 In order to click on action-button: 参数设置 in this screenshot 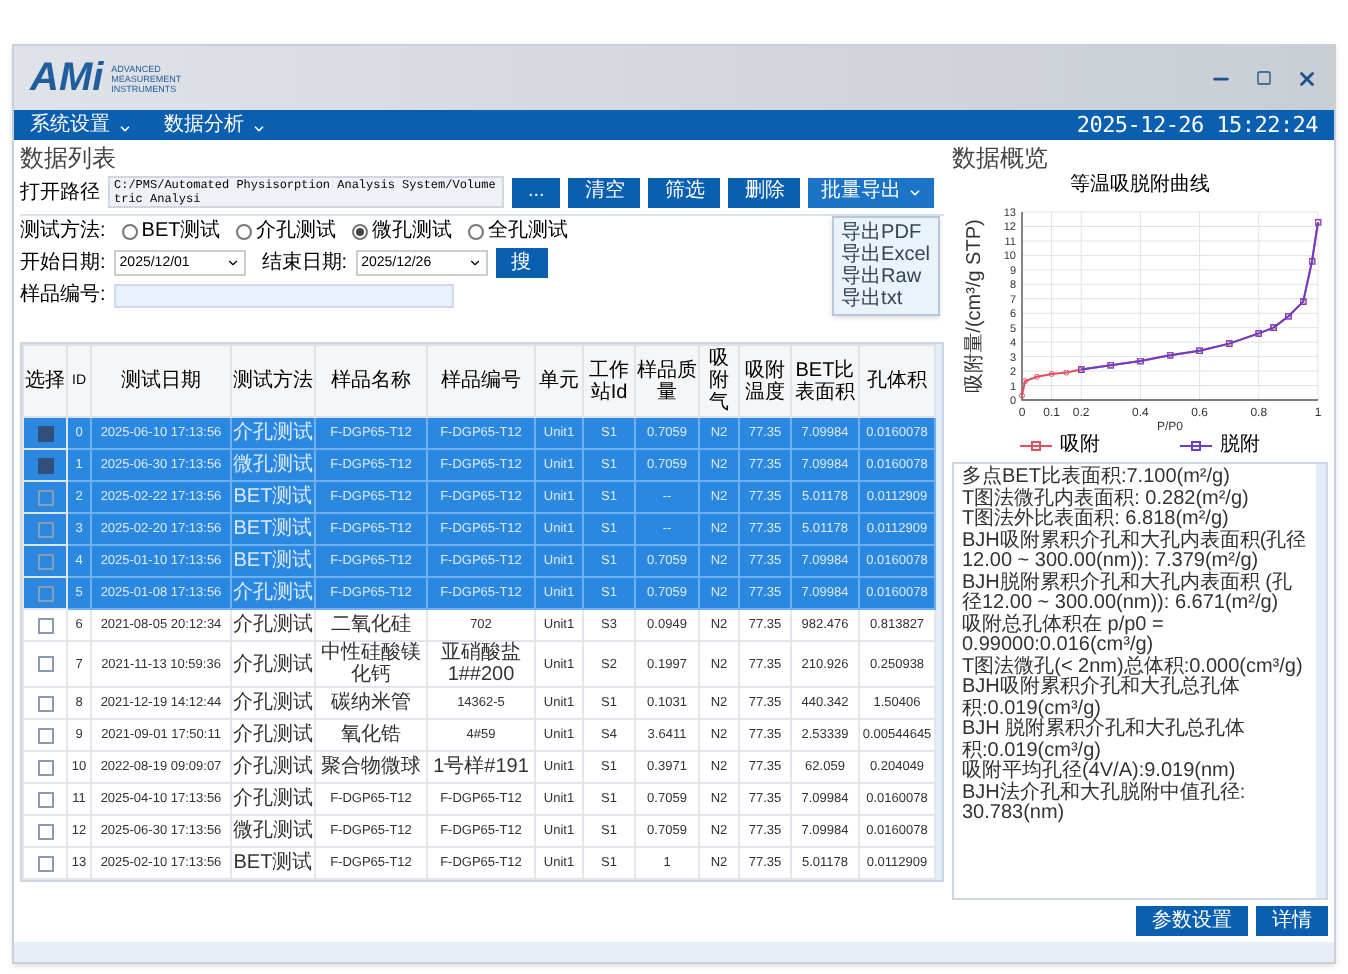, I will do `click(1192, 921)`.